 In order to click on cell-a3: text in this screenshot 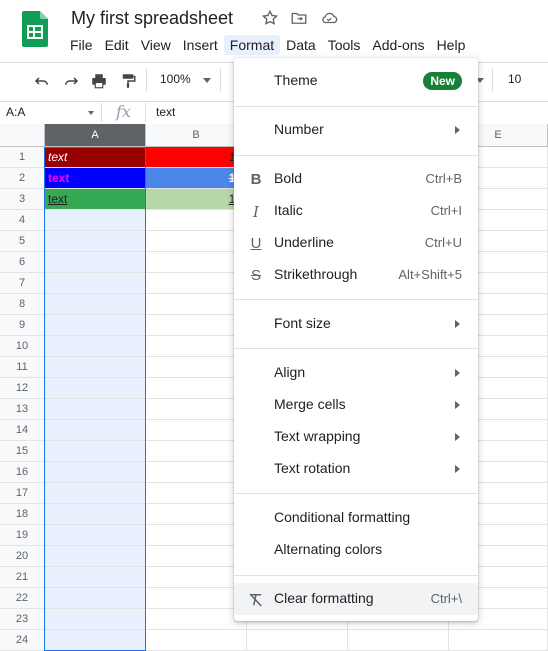, I will do `click(95, 199)`.